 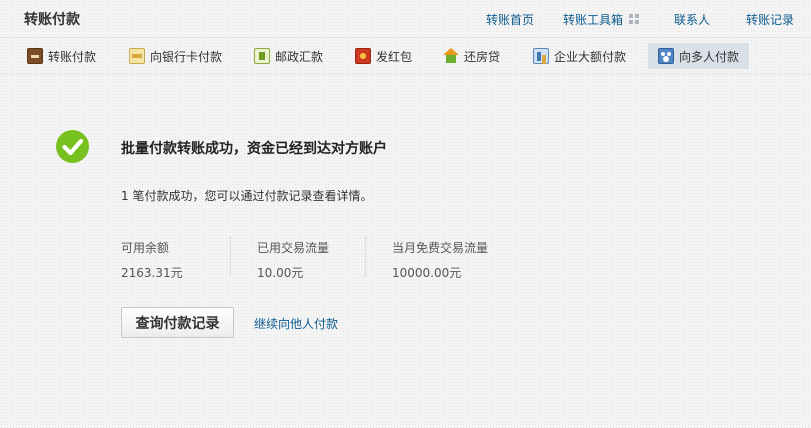 I want to click on result-title: 批量付款转账成功，资金已经到达对方账户, so click(x=254, y=149).